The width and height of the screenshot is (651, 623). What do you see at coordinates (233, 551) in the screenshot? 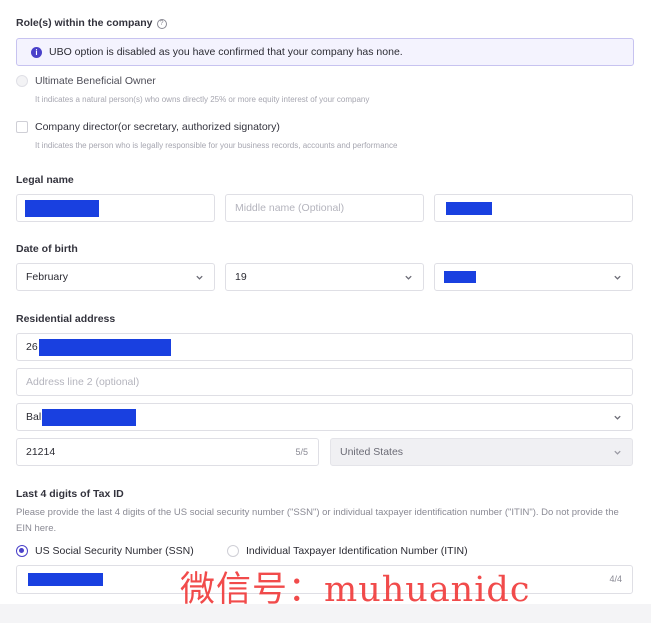
I see `radio-itin-indicator` at bounding box center [233, 551].